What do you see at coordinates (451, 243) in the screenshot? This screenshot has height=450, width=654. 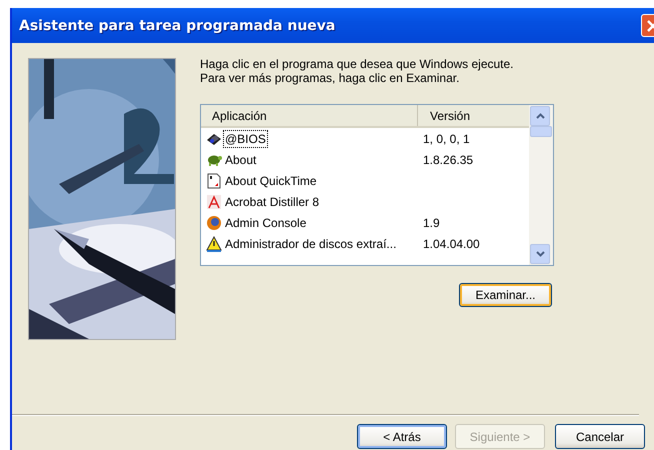 I see `version-text: 1.04.04.00` at bounding box center [451, 243].